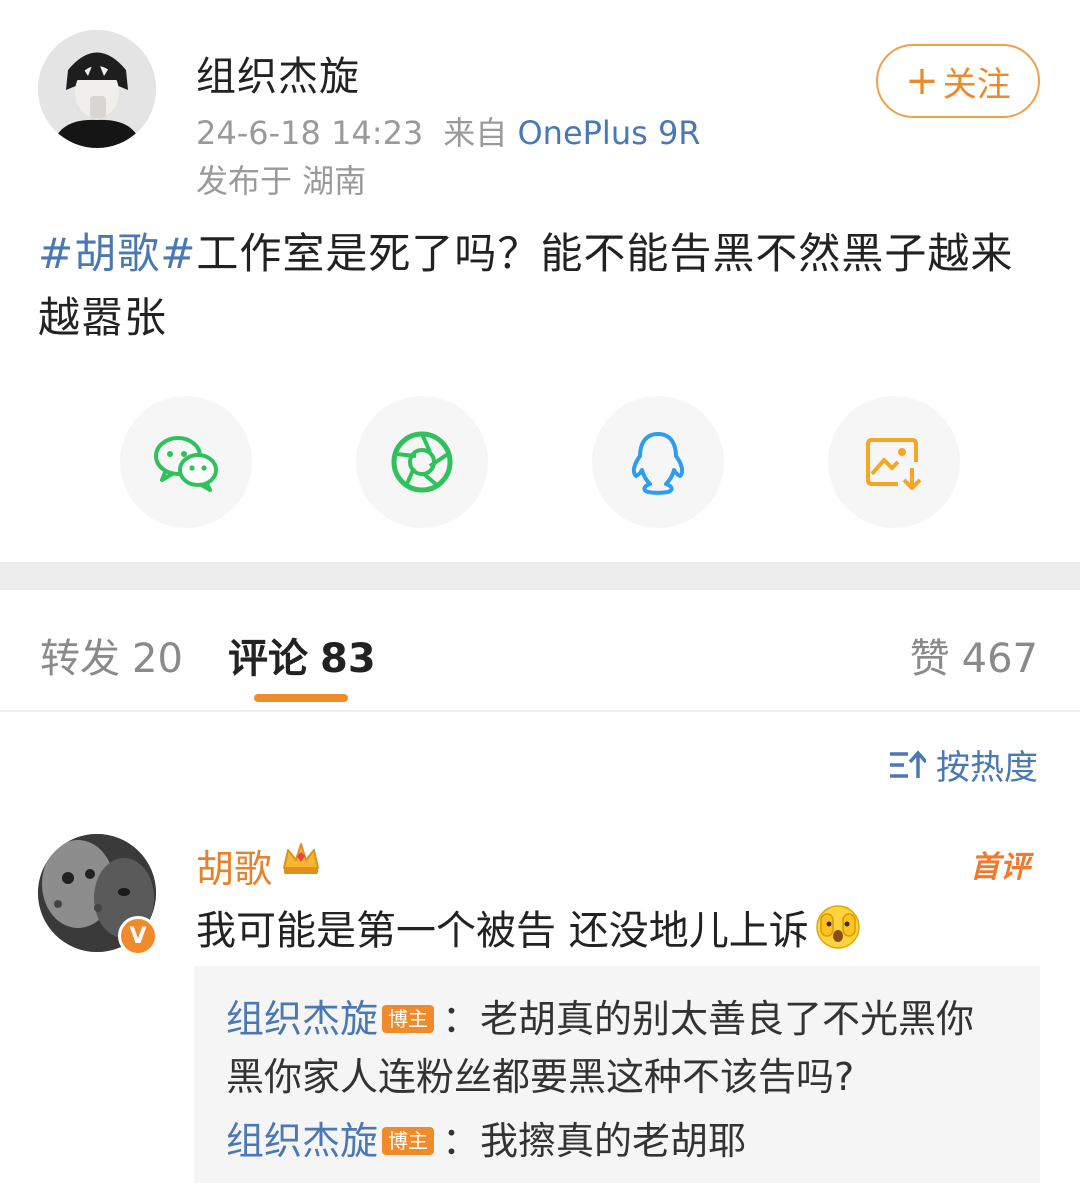  I want to click on plus-icon: +, so click(922, 81).